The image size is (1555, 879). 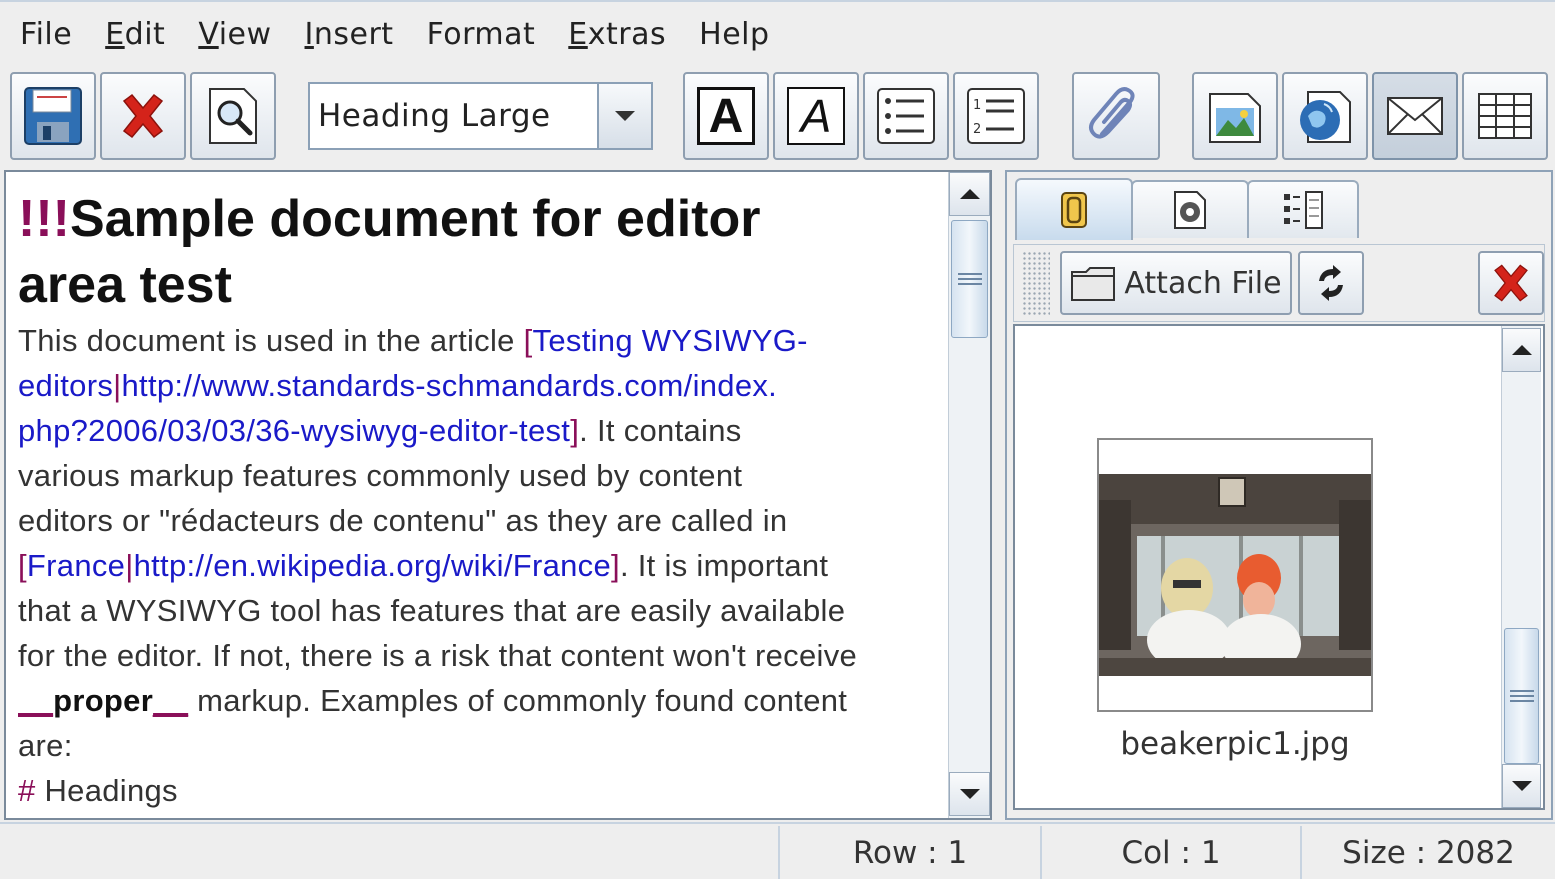 What do you see at coordinates (977, 105) in the screenshot?
I see `svg-text: 1` at bounding box center [977, 105].